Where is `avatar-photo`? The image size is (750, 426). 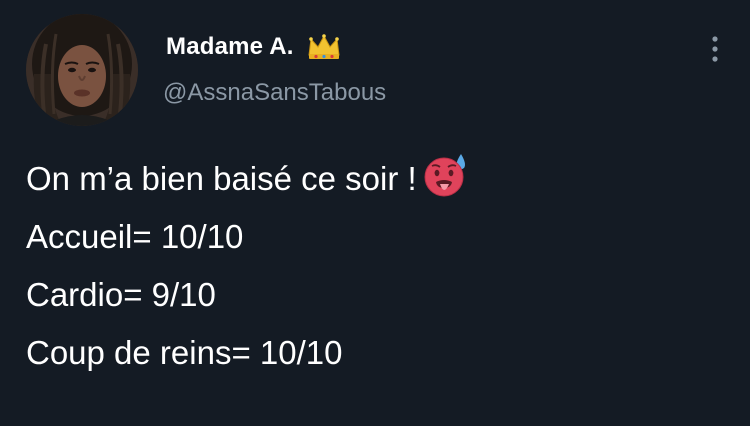 avatar-photo is located at coordinates (82, 70).